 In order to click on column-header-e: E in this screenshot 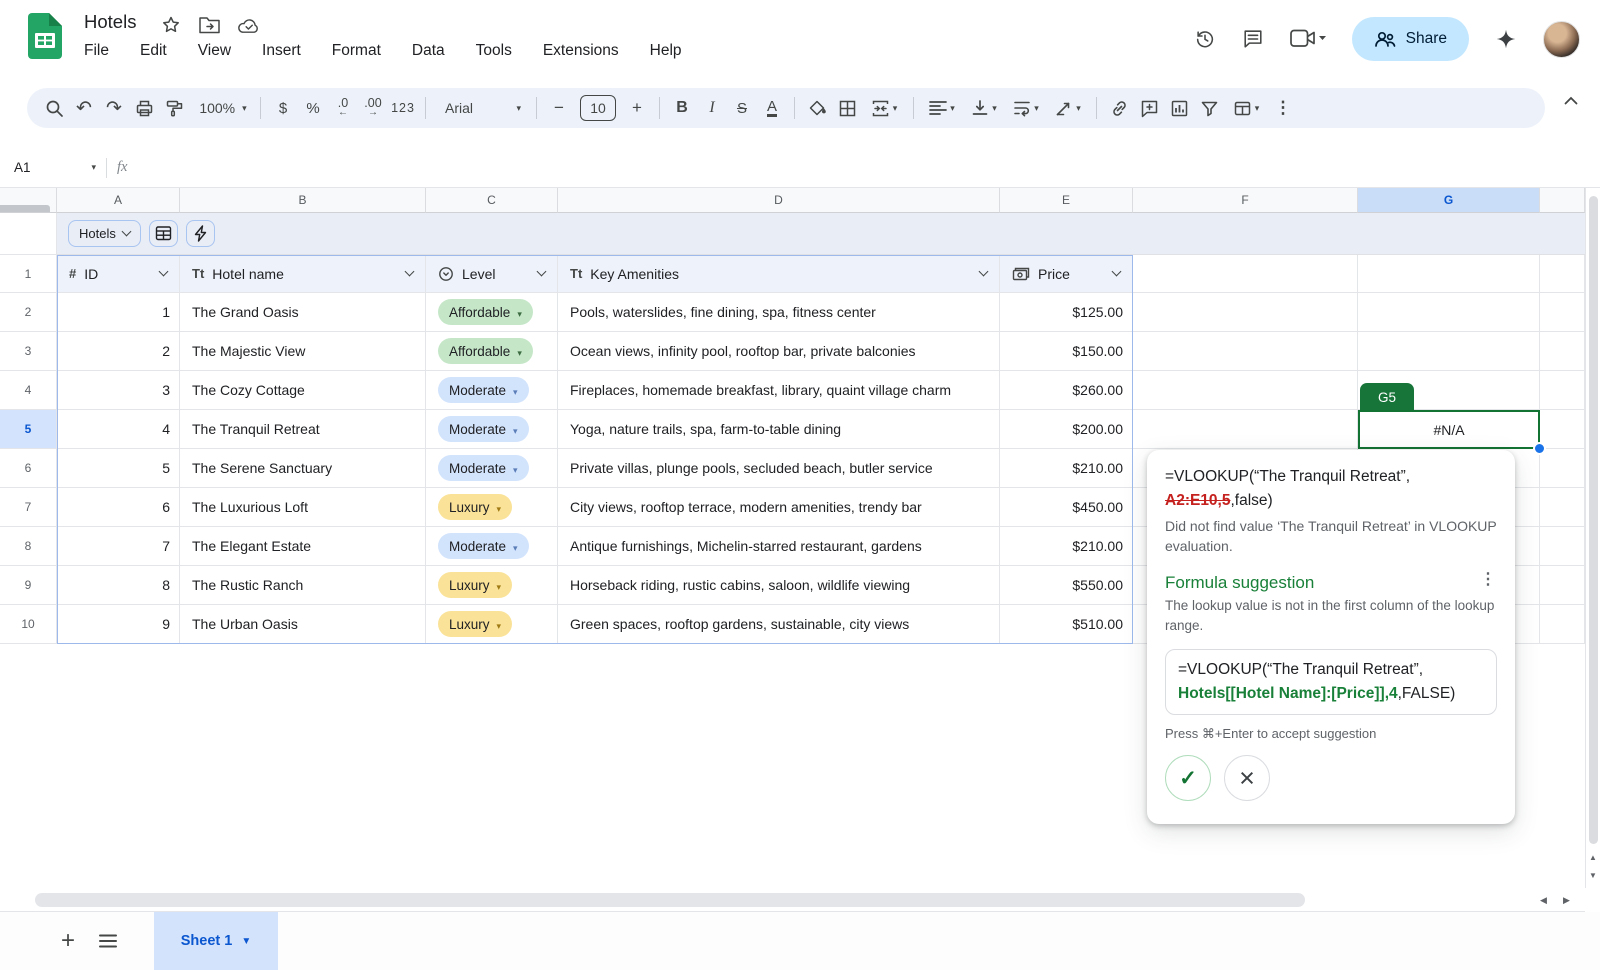, I will do `click(1066, 200)`.